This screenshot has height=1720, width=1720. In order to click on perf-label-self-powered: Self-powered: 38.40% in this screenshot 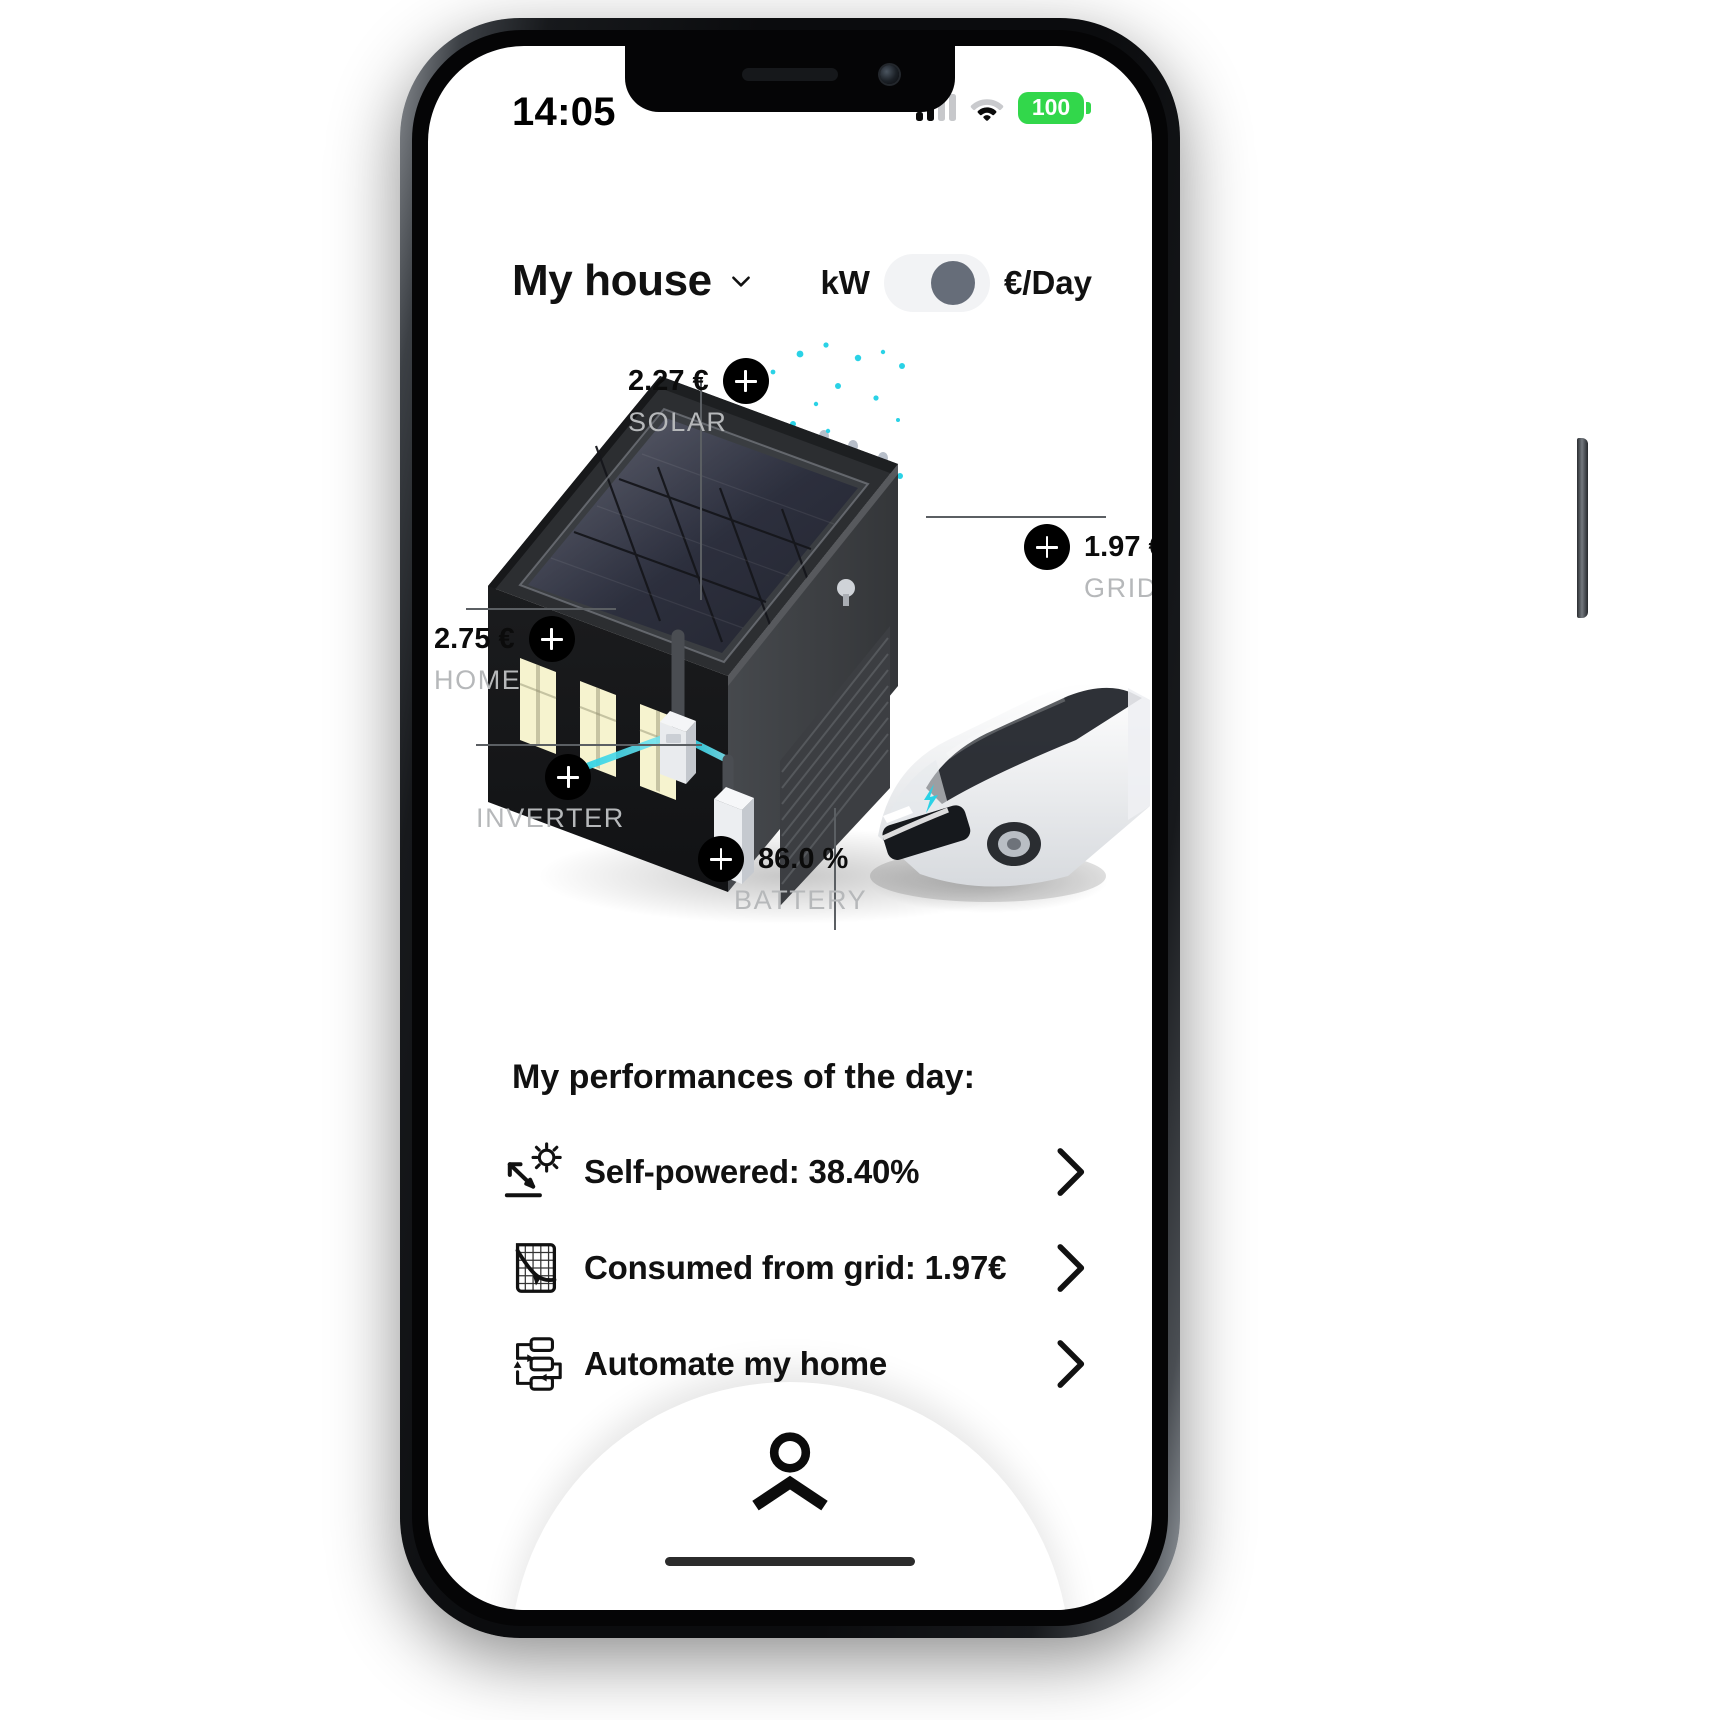, I will do `click(752, 1171)`.